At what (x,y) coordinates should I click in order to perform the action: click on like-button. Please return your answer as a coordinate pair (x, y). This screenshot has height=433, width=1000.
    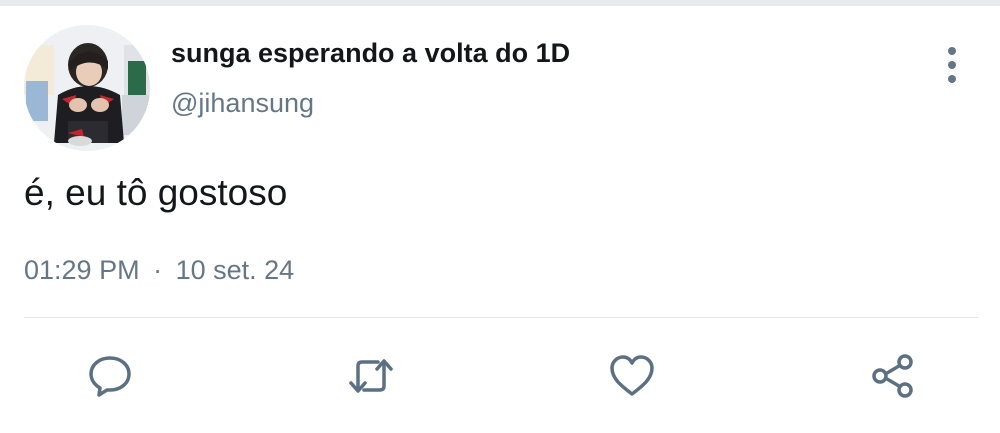
    Looking at the image, I should click on (632, 376).